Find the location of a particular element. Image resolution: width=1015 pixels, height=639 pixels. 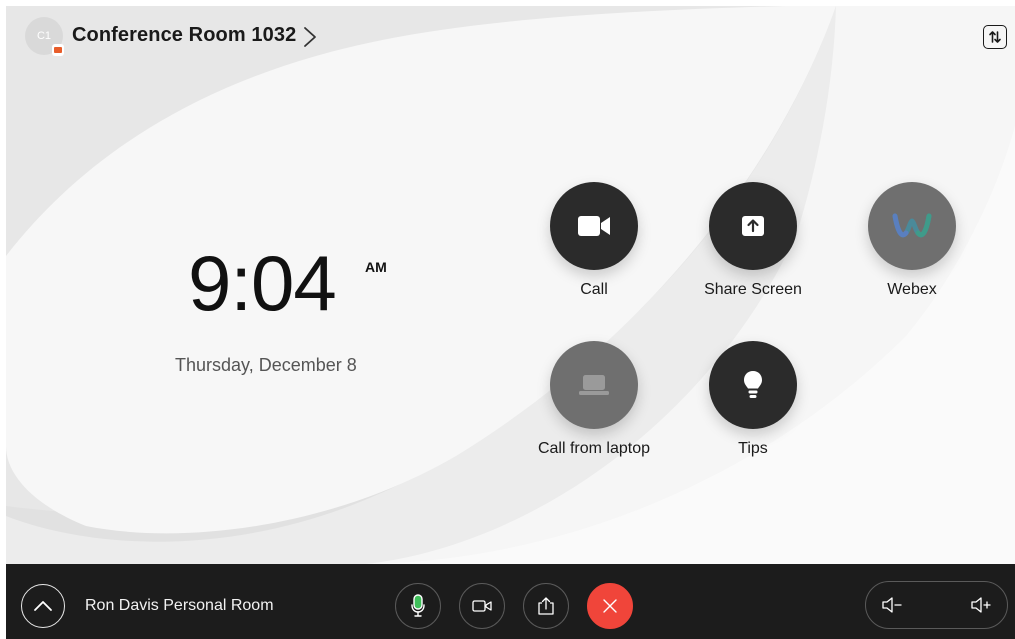

call-from-laptop-action: Call from laptop is located at coordinates (594, 399).